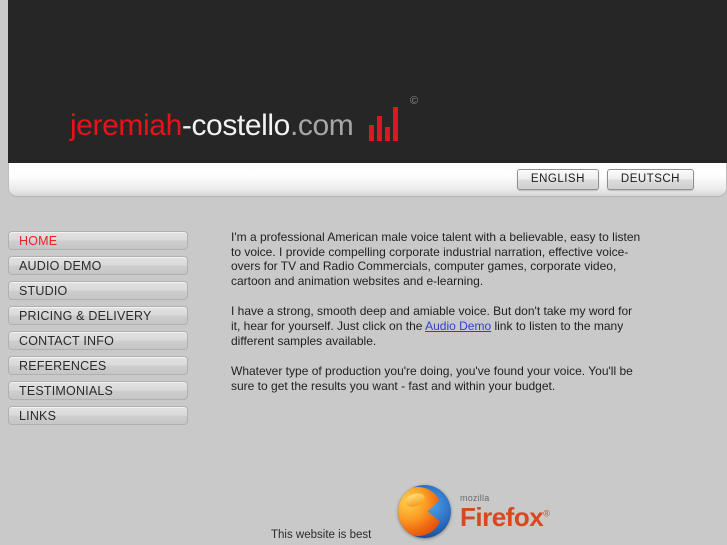 This screenshot has width=727, height=545. What do you see at coordinates (650, 179) in the screenshot?
I see `language-button-deutsch: DEUTSCH` at bounding box center [650, 179].